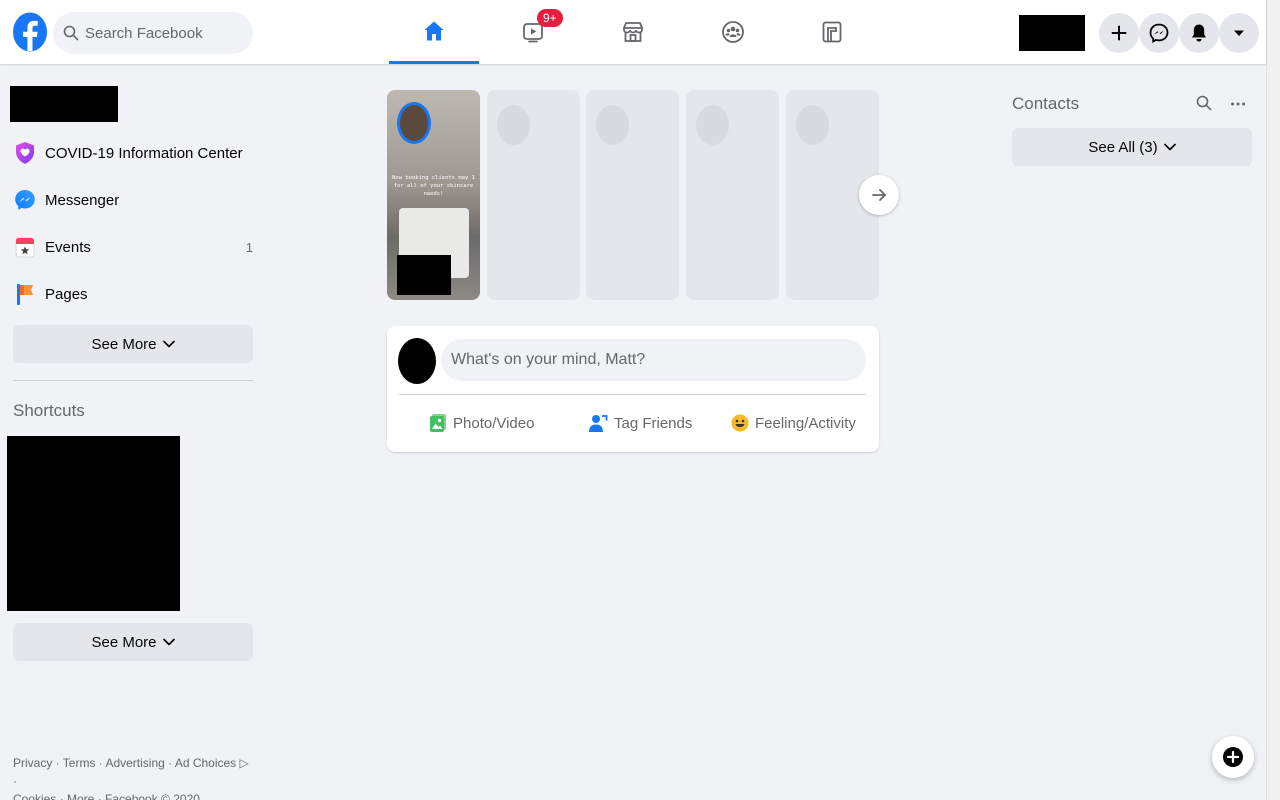  Describe the element at coordinates (1123, 147) in the screenshot. I see `see-all-label: See All (3)` at that location.